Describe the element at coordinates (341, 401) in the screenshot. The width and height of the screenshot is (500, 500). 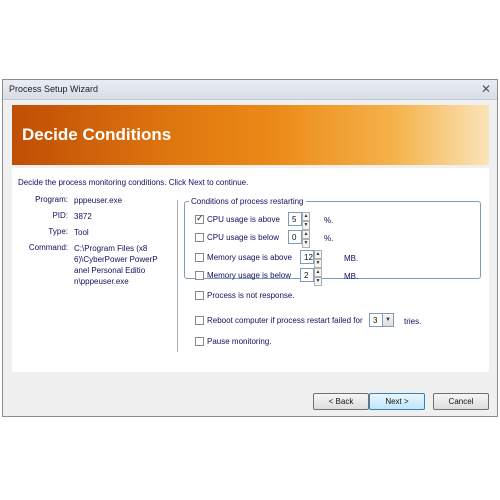
I see `back-button: < Back` at that location.